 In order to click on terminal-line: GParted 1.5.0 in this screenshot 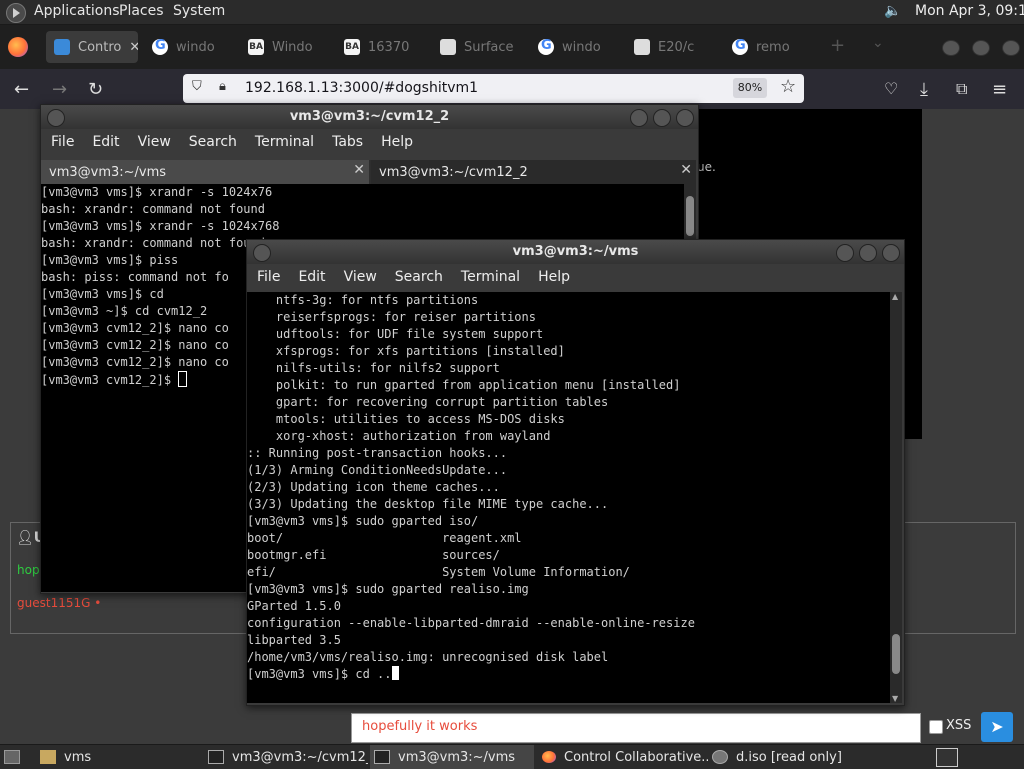, I will do `click(294, 606)`.